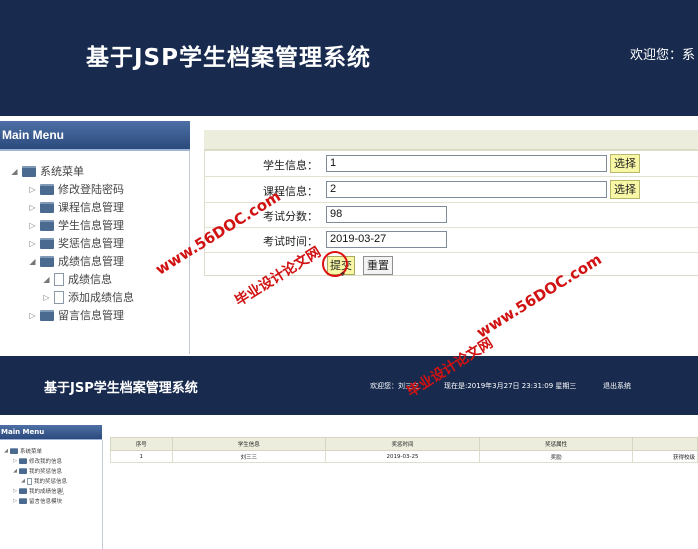  I want to click on menu-item-label: 添加成绩信息, so click(101, 297).